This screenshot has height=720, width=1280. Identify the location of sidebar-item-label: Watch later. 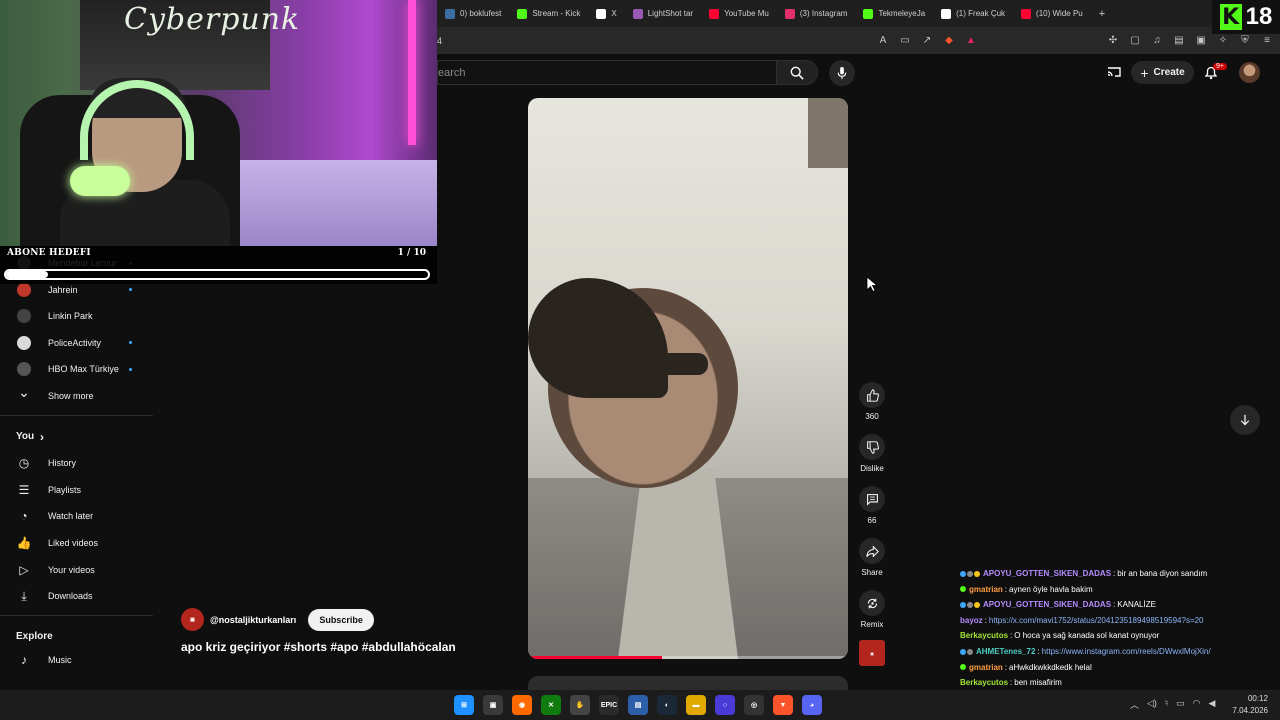
(71, 516).